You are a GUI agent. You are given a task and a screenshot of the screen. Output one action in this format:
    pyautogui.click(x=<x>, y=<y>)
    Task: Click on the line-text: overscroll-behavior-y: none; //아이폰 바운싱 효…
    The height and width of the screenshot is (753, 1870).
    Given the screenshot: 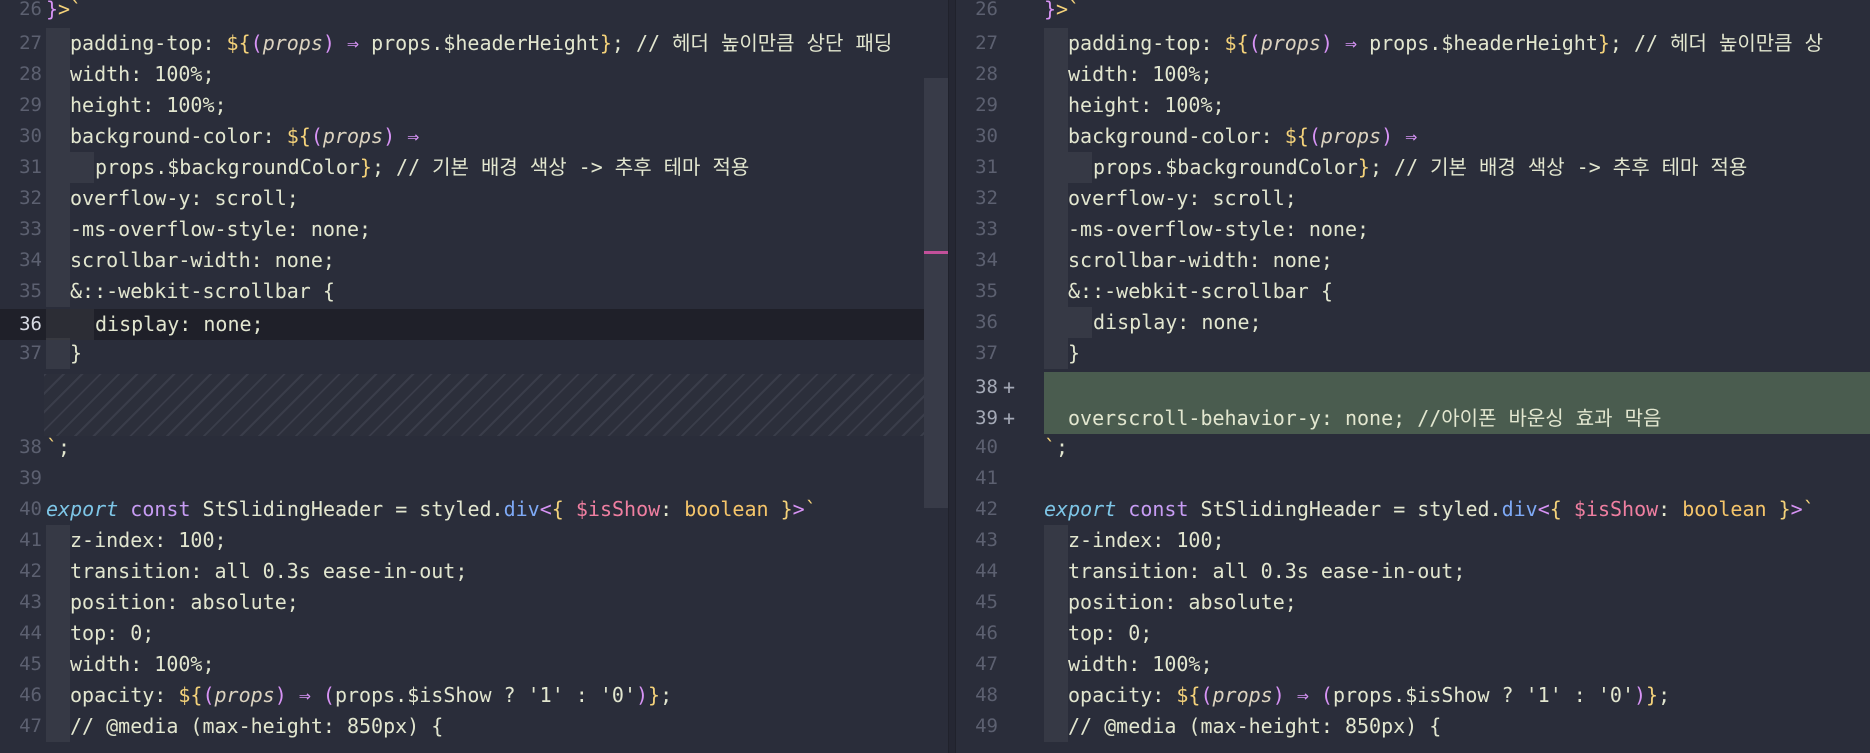 What is the action you would take?
    pyautogui.click(x=1365, y=418)
    